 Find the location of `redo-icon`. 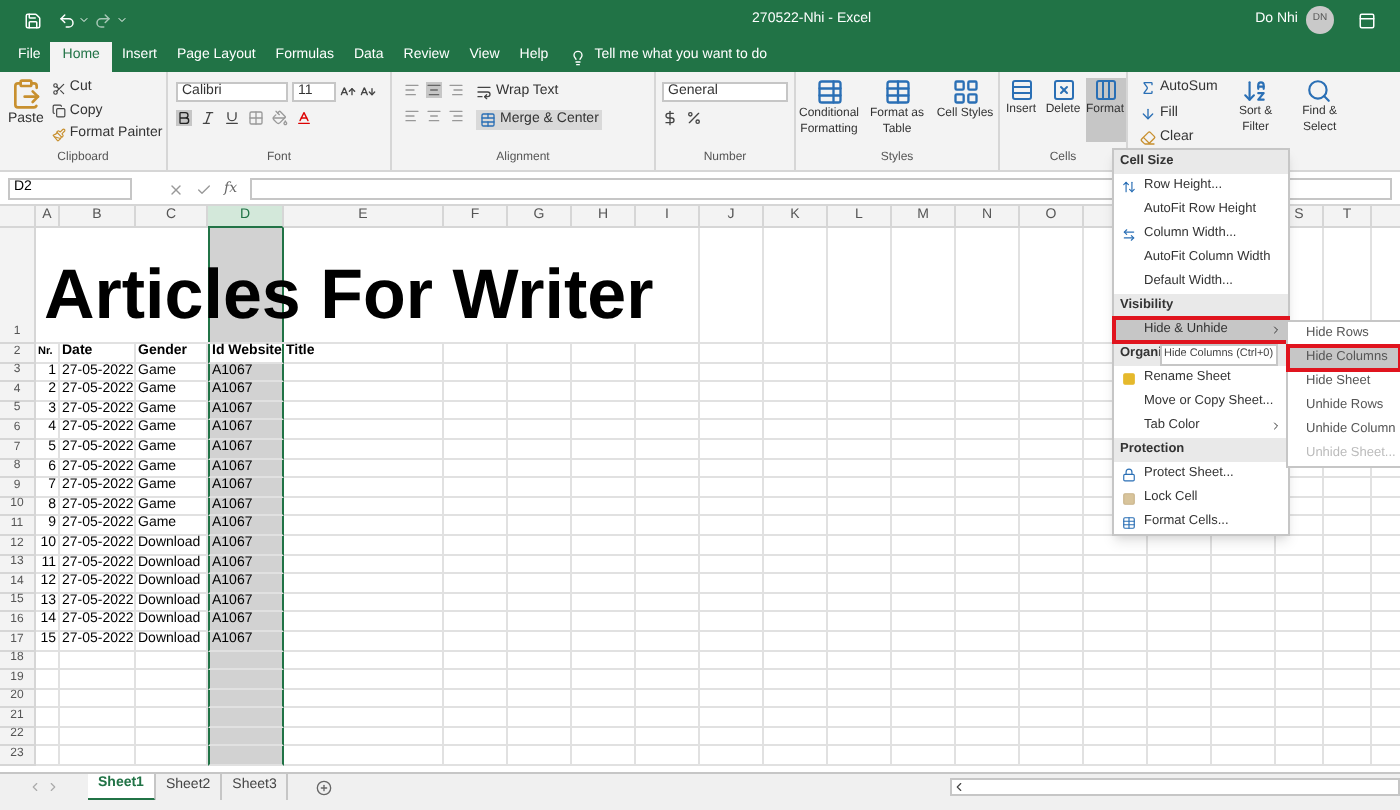

redo-icon is located at coordinates (103, 20).